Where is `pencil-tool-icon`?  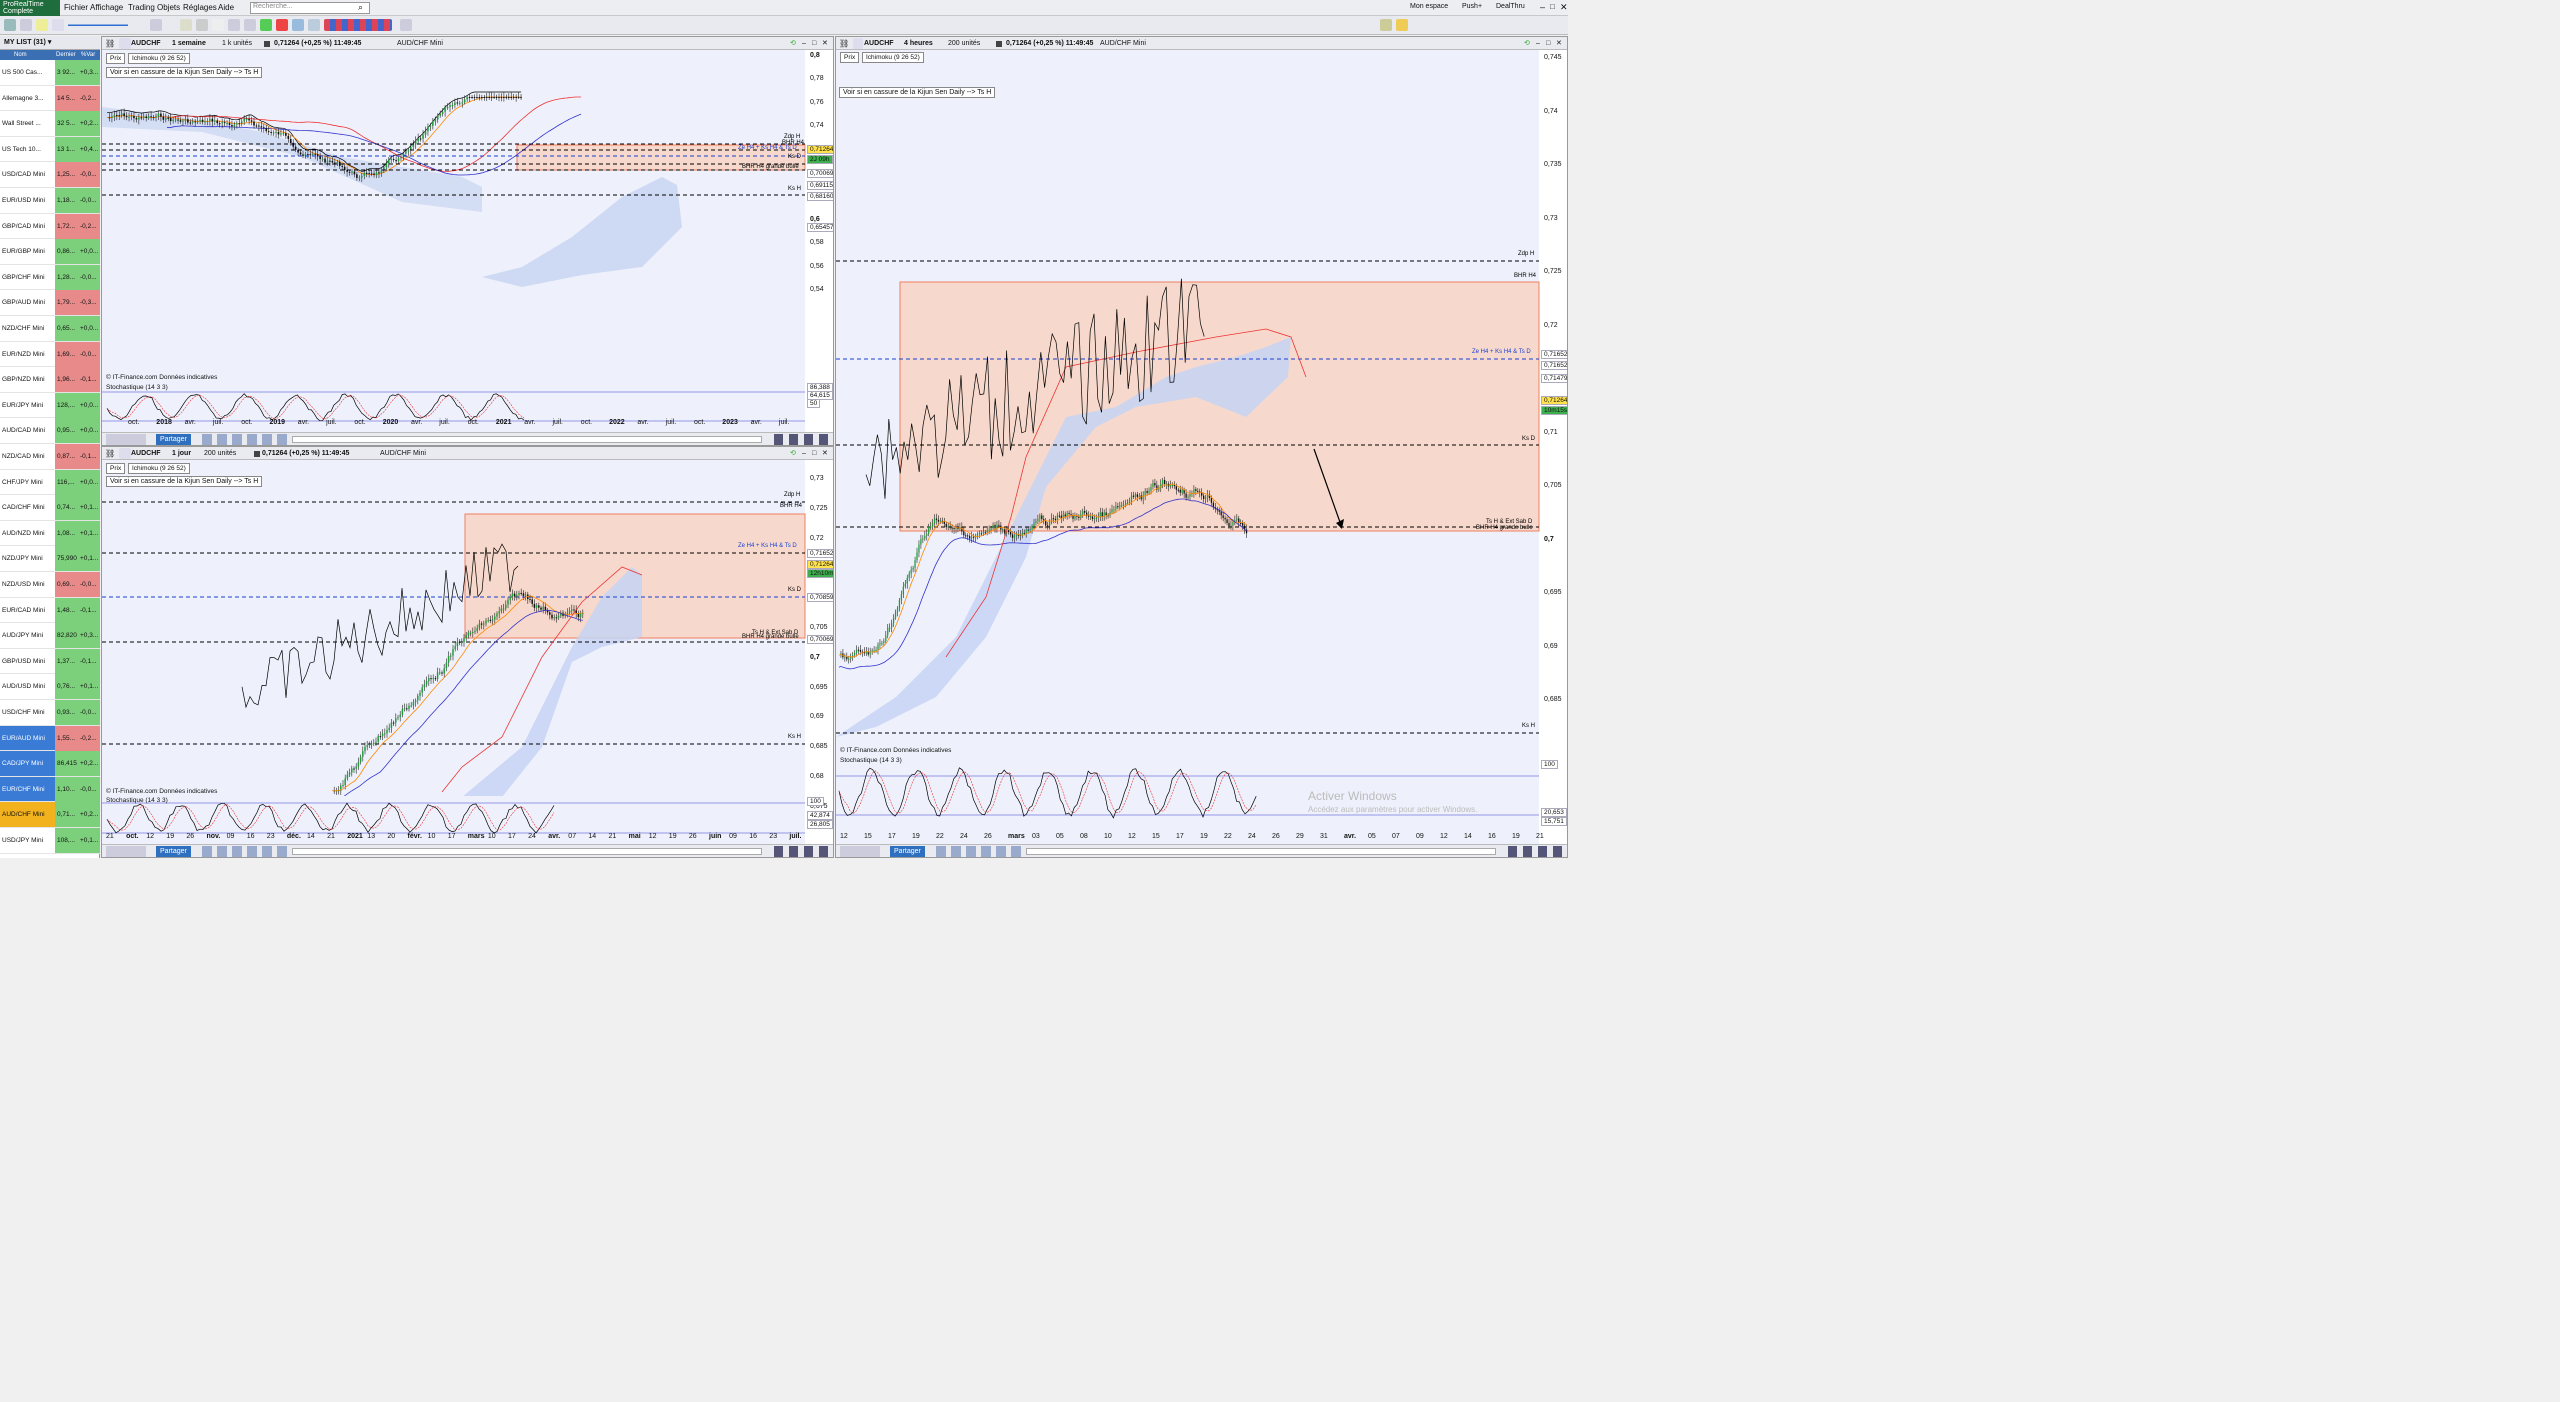 pencil-tool-icon is located at coordinates (58, 25).